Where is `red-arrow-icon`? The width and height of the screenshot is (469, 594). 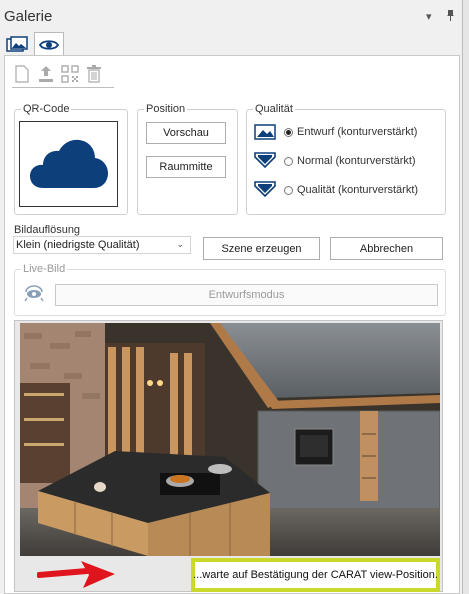 red-arrow-icon is located at coordinates (76, 574).